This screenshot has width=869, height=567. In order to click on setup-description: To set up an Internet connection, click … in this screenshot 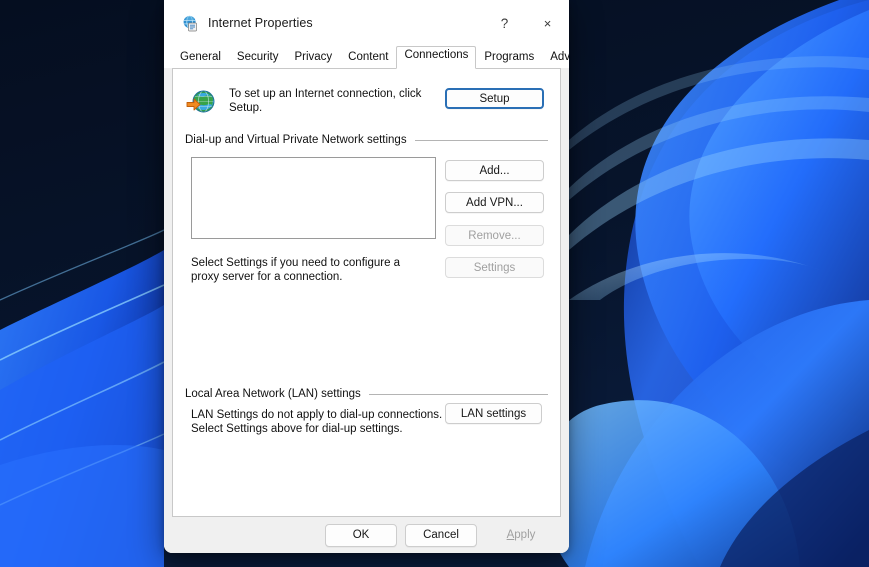, I will do `click(325, 101)`.